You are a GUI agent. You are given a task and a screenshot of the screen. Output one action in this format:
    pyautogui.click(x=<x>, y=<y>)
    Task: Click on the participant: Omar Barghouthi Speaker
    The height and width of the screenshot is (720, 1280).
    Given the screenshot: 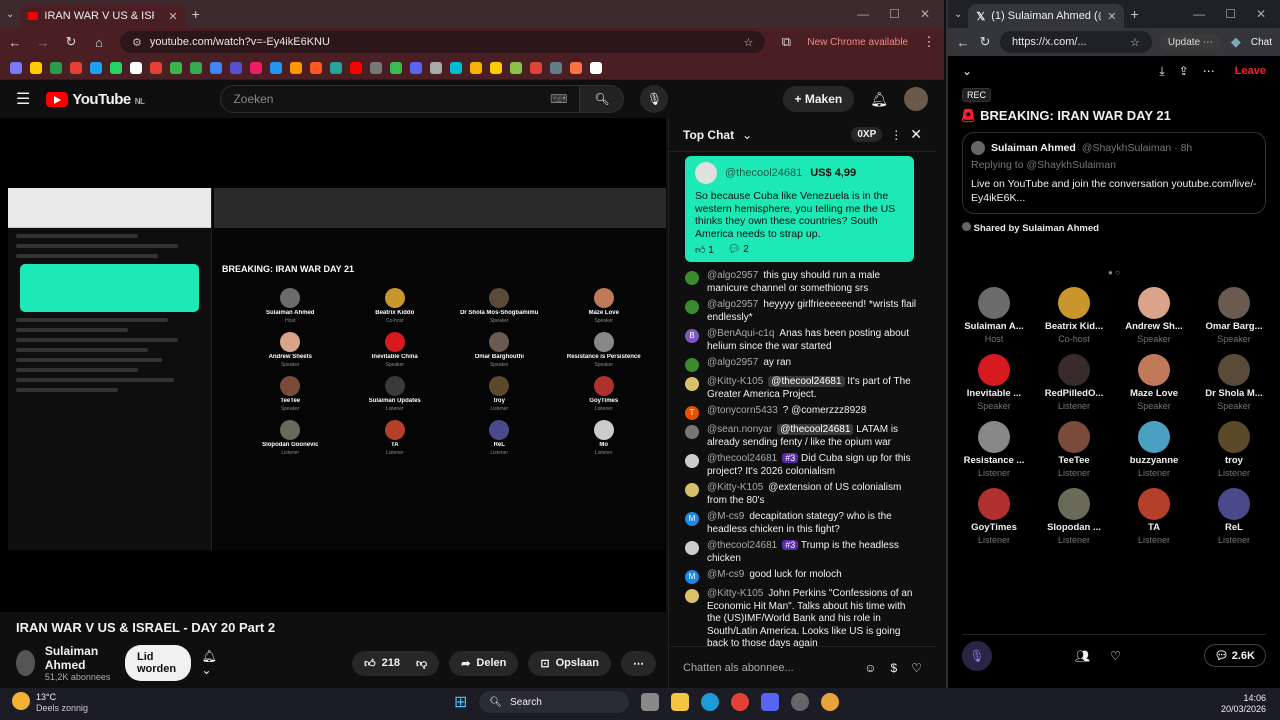 What is the action you would take?
    pyautogui.click(x=499, y=350)
    